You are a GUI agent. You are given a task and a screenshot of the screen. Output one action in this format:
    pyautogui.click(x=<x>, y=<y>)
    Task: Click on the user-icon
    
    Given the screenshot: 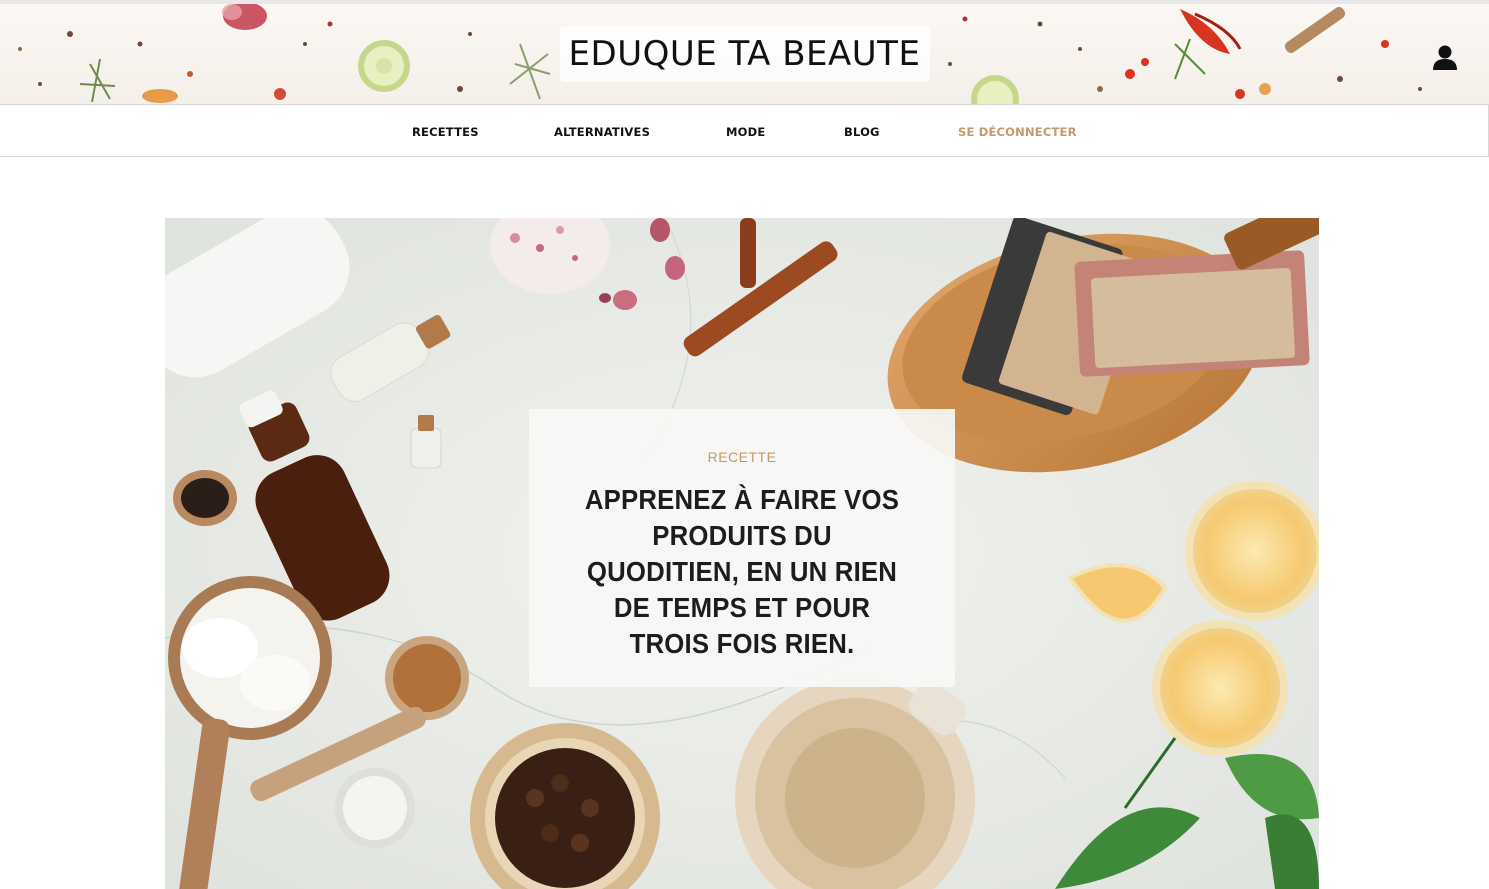 What is the action you would take?
    pyautogui.click(x=1445, y=58)
    